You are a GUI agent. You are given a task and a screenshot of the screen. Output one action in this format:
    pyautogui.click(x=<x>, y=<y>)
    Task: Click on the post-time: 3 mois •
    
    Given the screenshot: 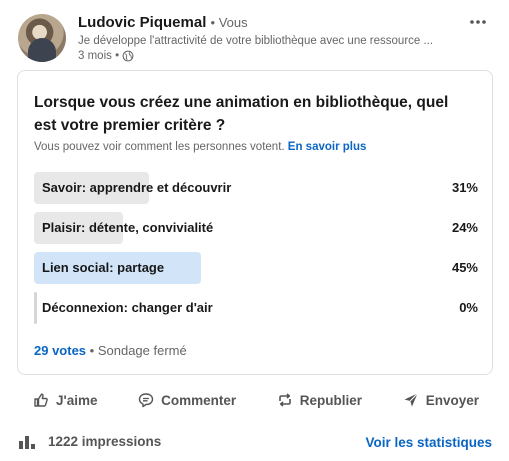 What is the action you would take?
    pyautogui.click(x=106, y=56)
    